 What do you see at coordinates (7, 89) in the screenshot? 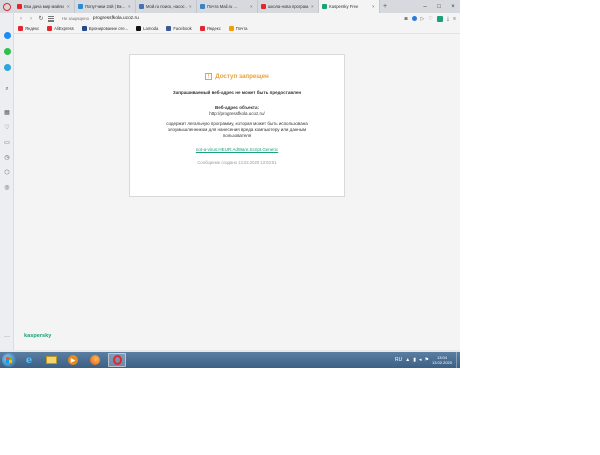
I see `search-icon: ⌕` at bounding box center [7, 89].